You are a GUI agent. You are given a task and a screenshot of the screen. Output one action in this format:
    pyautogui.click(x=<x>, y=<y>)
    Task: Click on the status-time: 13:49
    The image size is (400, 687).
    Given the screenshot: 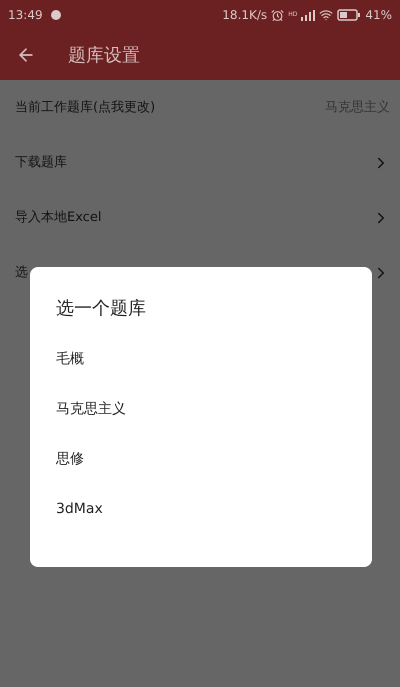 What is the action you would take?
    pyautogui.click(x=25, y=15)
    